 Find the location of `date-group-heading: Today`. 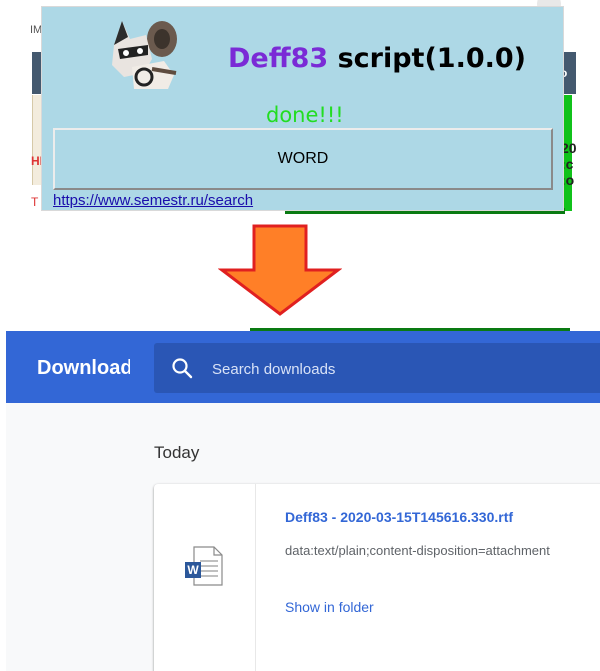

date-group-heading: Today is located at coordinates (177, 452).